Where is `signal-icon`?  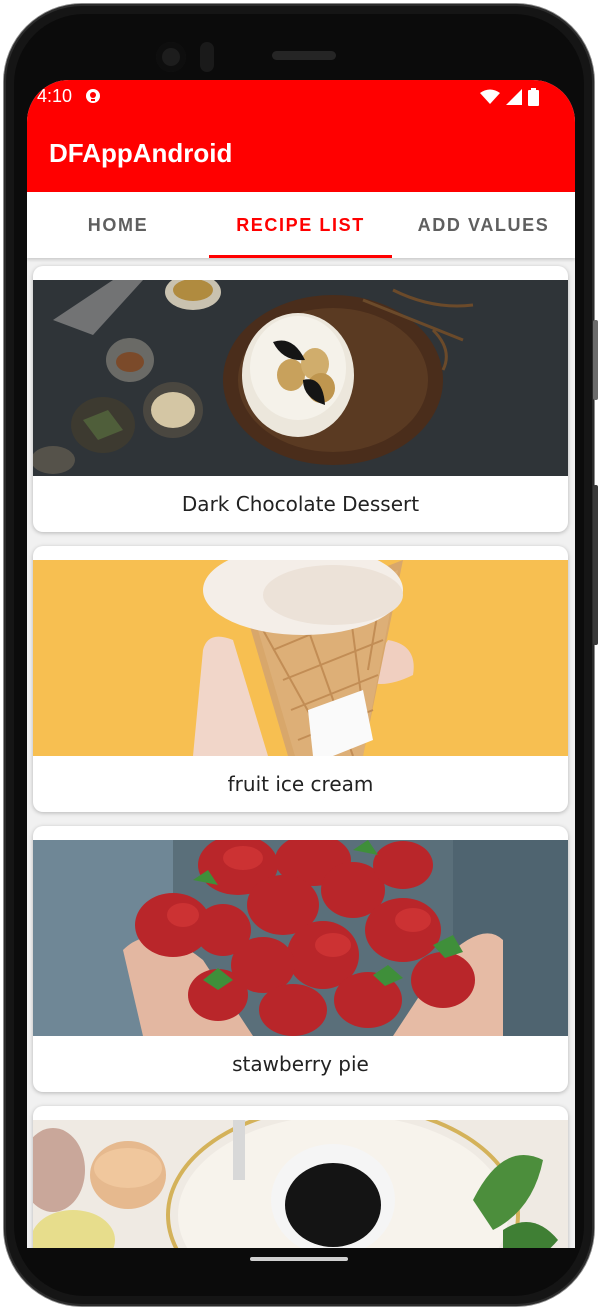 signal-icon is located at coordinates (514, 97).